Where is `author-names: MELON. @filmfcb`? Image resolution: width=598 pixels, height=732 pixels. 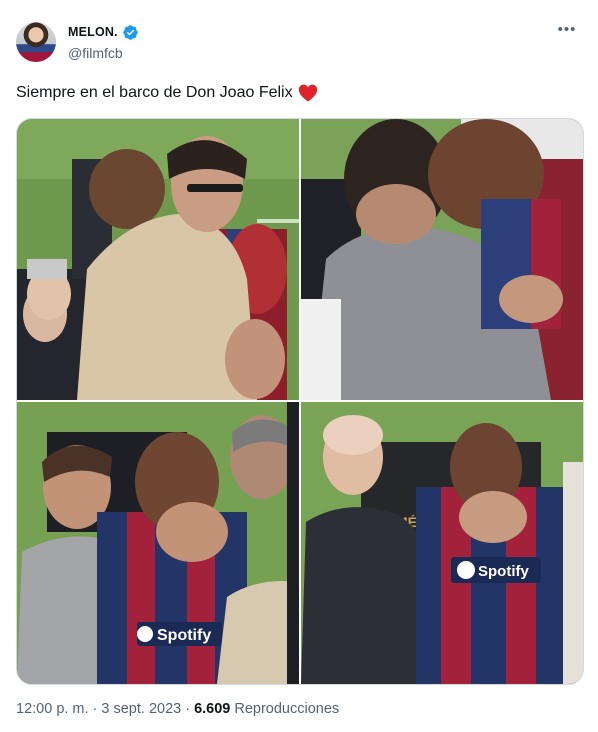
author-names: MELON. @filmfcb is located at coordinates (103, 42).